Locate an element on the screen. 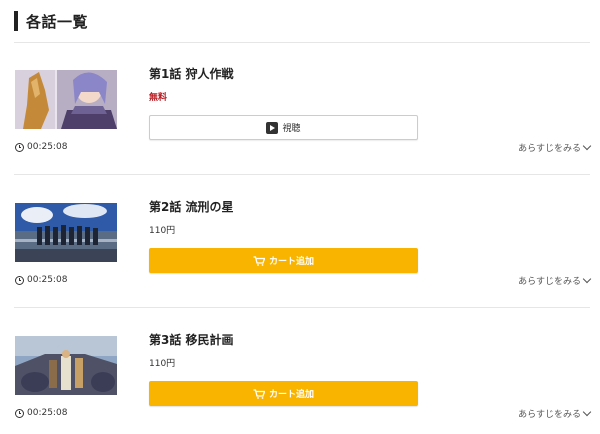 This screenshot has height=434, width=600. episode-price: 無料 is located at coordinates (158, 98).